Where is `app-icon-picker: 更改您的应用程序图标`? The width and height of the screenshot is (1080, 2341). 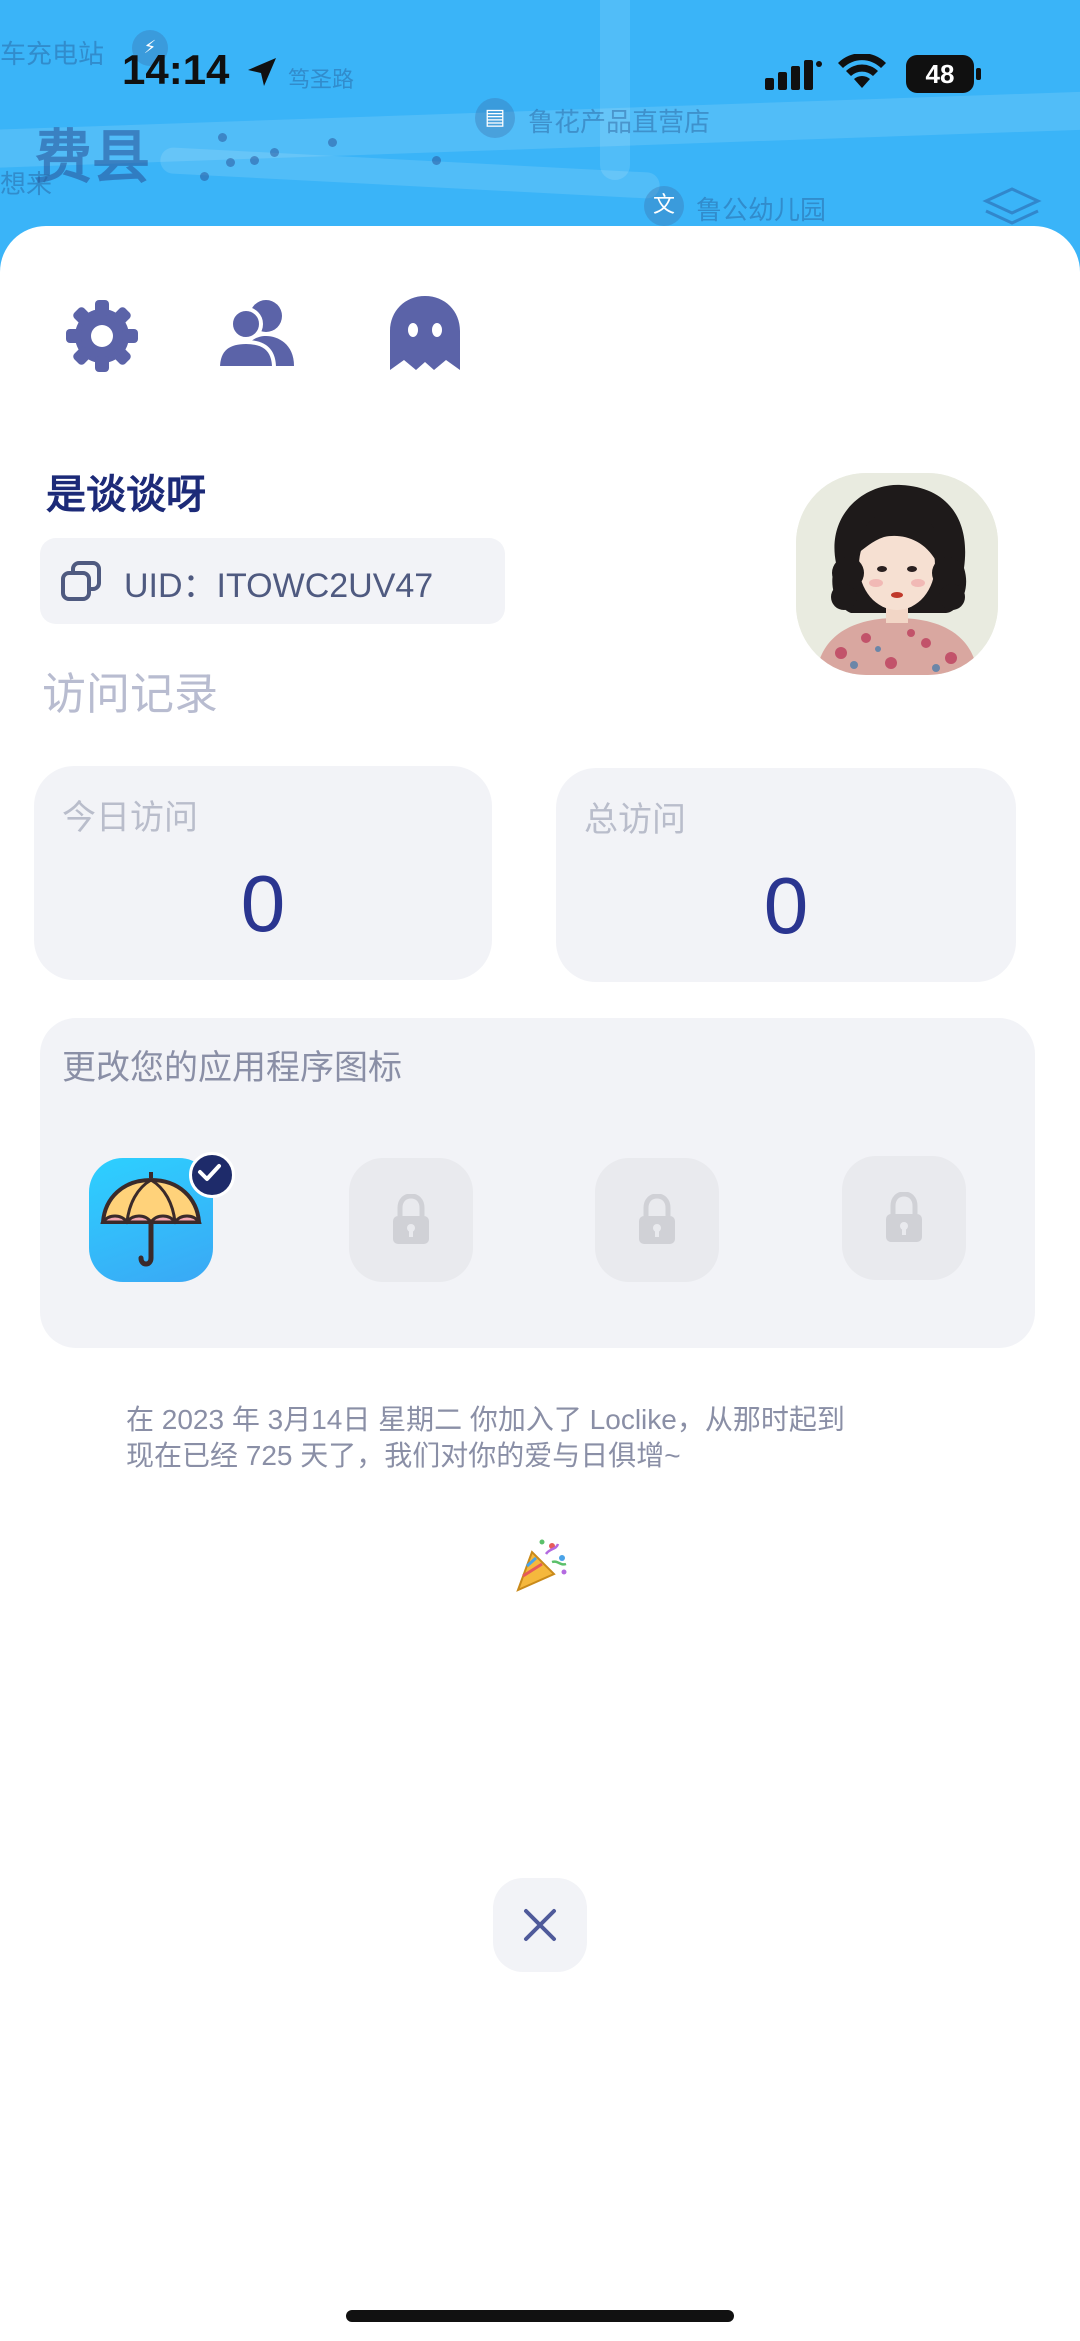 app-icon-picker: 更改您的应用程序图标 is located at coordinates (537, 1183).